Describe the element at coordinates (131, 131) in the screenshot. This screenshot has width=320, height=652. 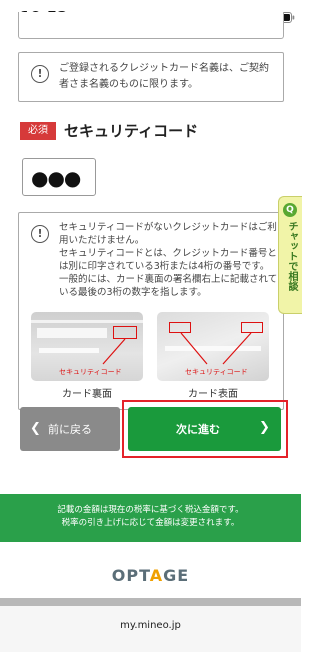
I see `section-title: セキュリティコード` at that location.